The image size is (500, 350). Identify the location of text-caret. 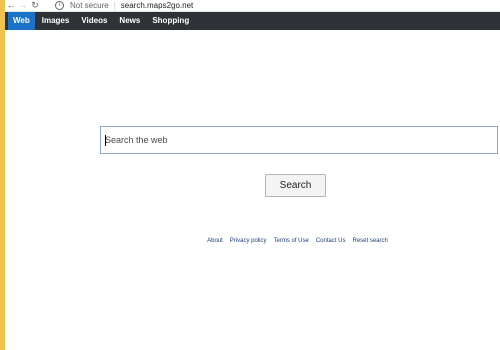
(105, 140).